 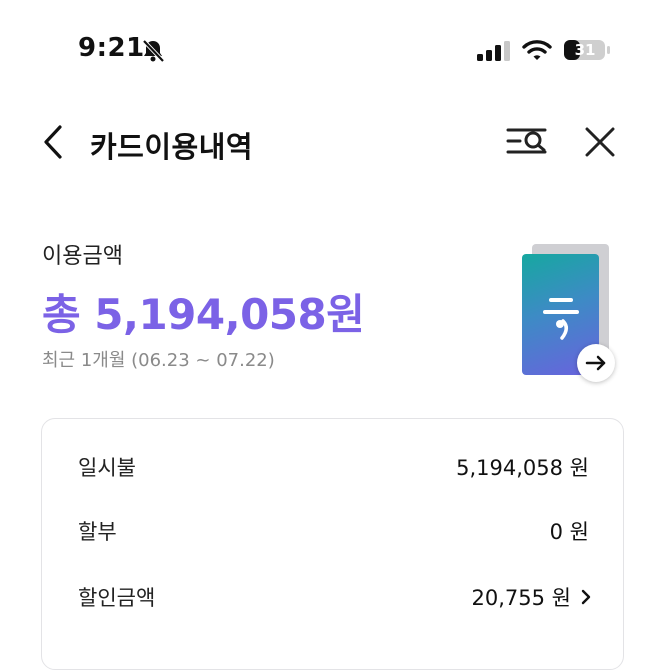 What do you see at coordinates (333, 531) in the screenshot?
I see `breakdown-row-installment: 할부 0 원` at bounding box center [333, 531].